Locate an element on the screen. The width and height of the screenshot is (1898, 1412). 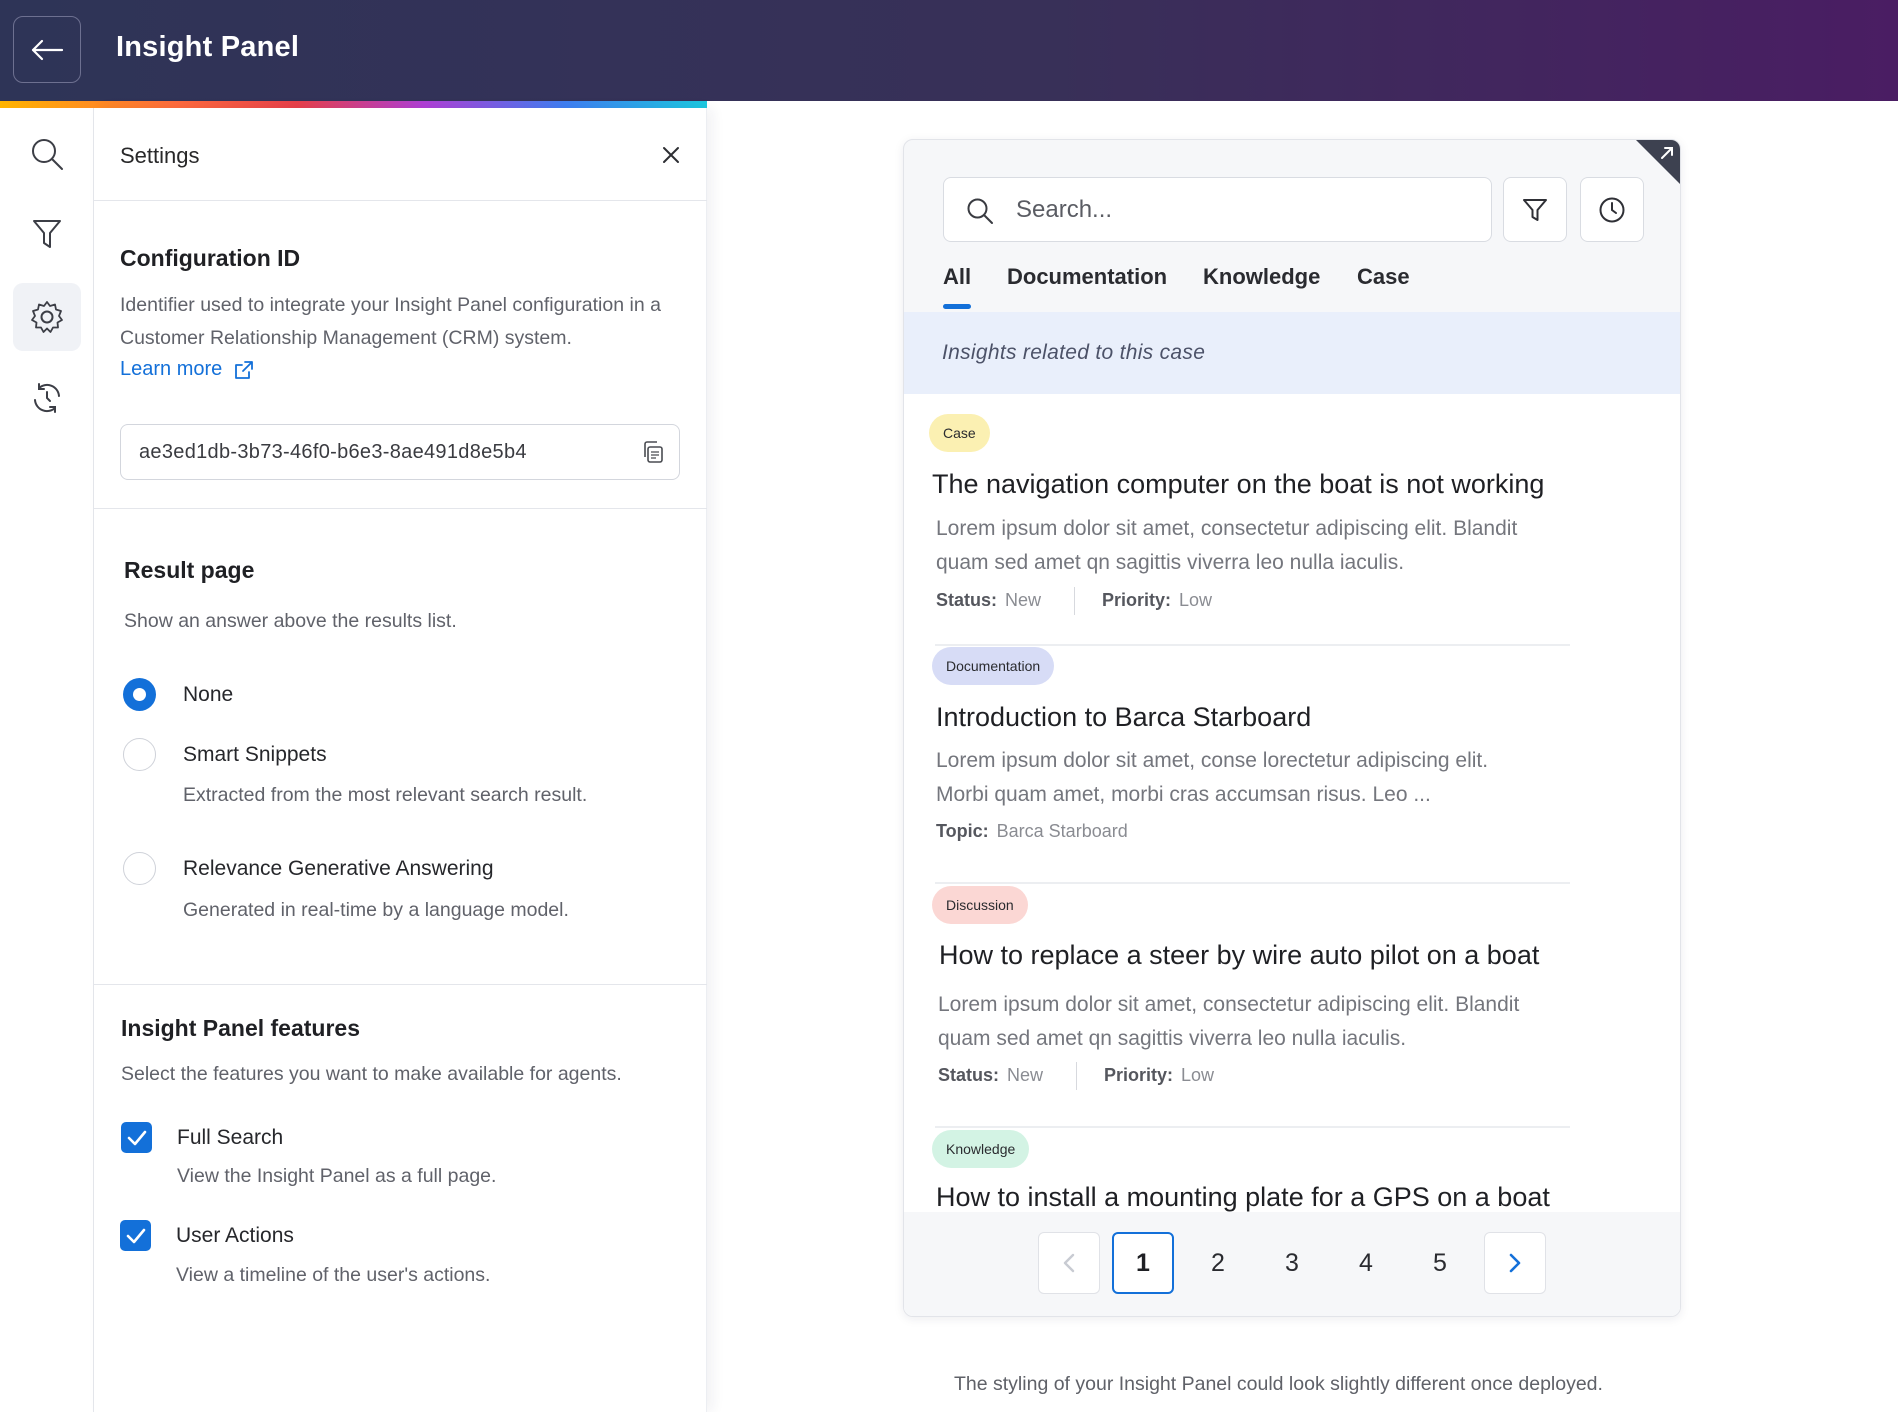
refresh-history-icon is located at coordinates (47, 398).